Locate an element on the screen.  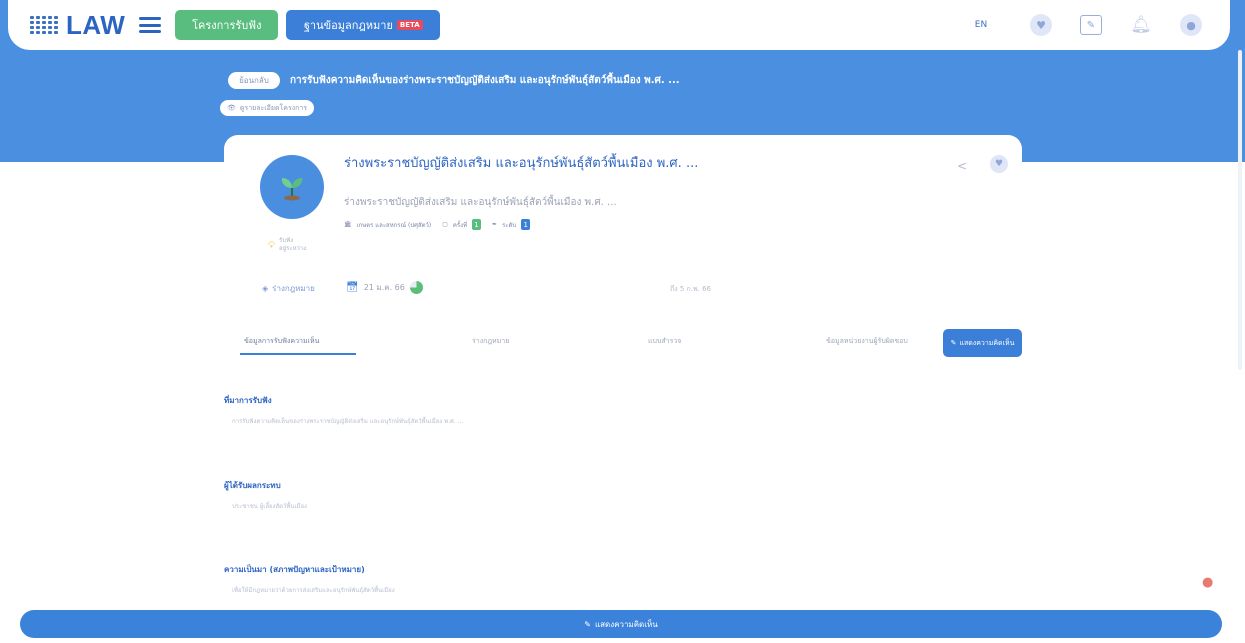
agency-label: เกษตร และสหกรณ์ (ปศุสัตว์) is located at coordinates (394, 225).